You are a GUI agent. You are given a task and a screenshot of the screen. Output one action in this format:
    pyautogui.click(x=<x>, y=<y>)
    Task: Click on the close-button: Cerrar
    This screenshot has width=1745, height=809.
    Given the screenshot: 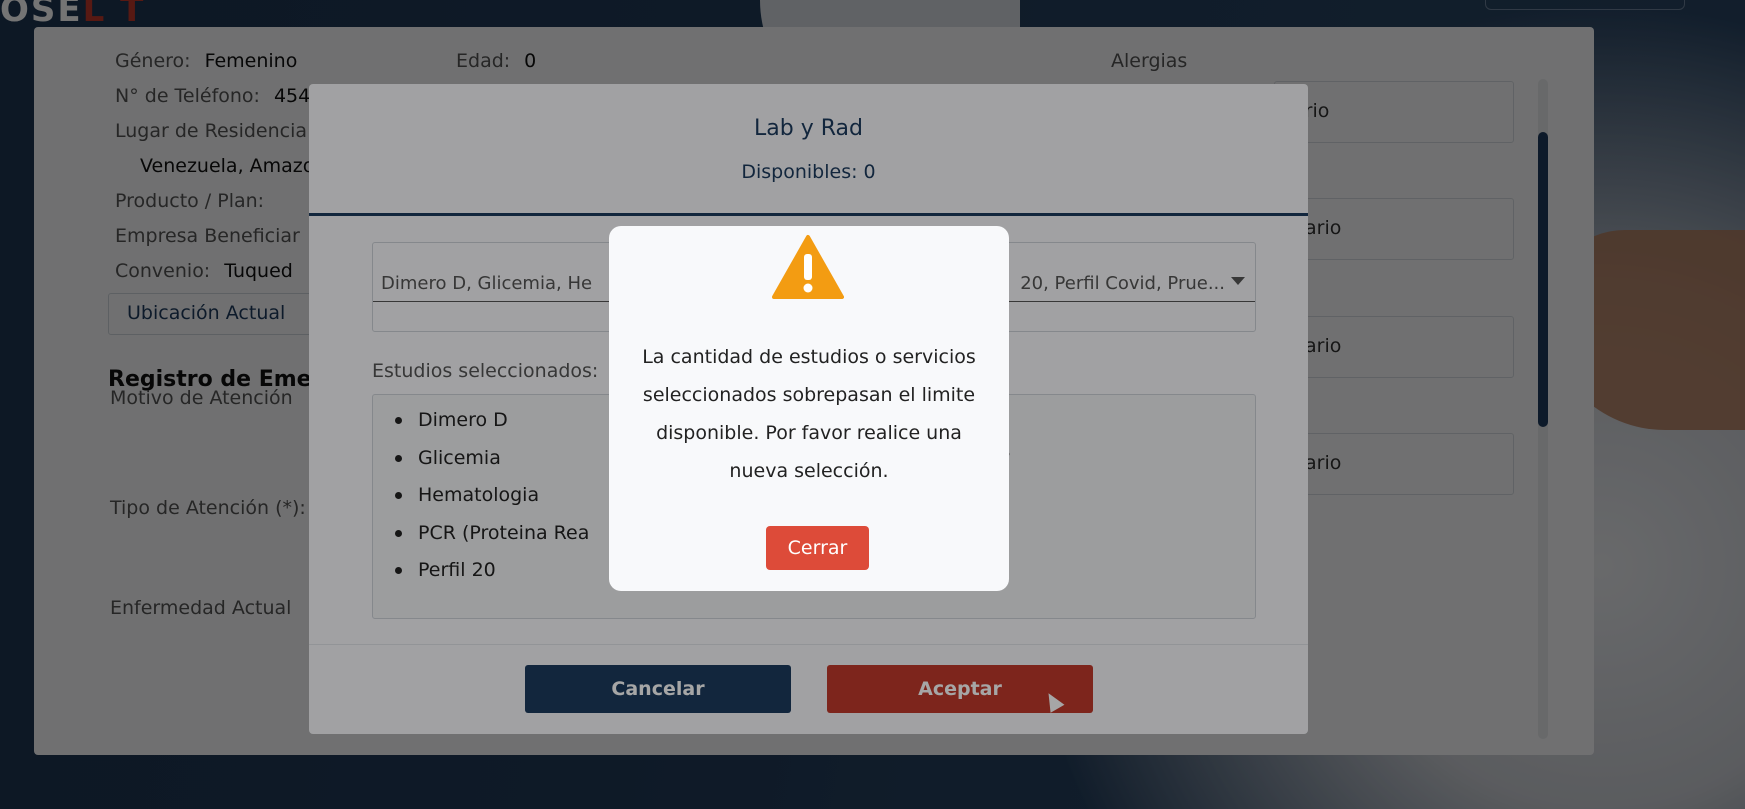 What is the action you would take?
    pyautogui.click(x=817, y=548)
    